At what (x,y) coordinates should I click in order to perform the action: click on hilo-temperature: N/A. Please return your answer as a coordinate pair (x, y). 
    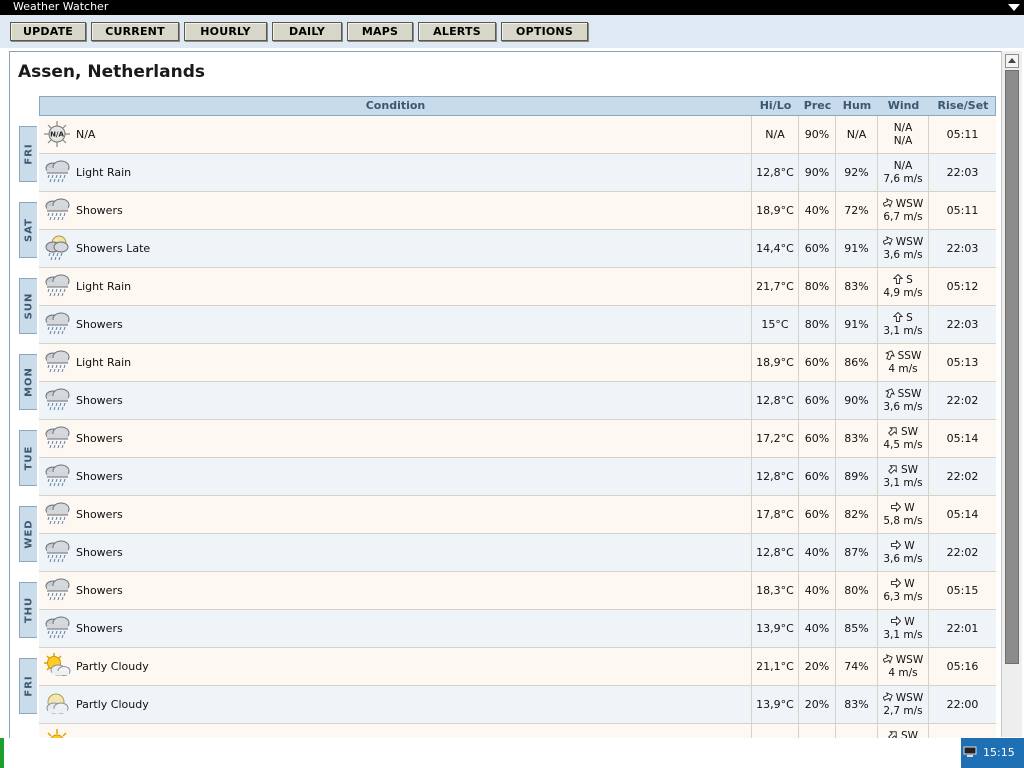
    Looking at the image, I should click on (774, 134).